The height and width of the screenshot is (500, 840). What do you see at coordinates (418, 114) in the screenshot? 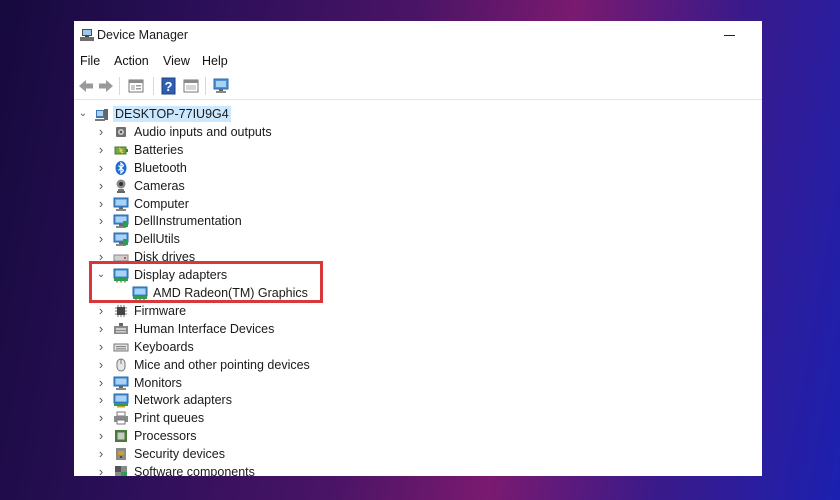
I see `tree-root-computer: ⌄ DESKTOP-77IU9G4` at bounding box center [418, 114].